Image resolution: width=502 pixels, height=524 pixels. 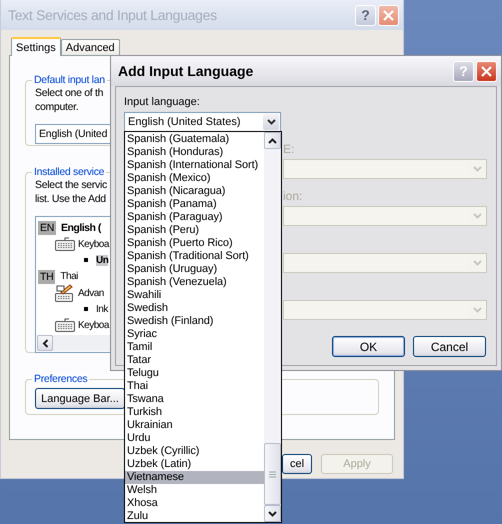 What do you see at coordinates (36, 46) in the screenshot?
I see `tab: Settings` at bounding box center [36, 46].